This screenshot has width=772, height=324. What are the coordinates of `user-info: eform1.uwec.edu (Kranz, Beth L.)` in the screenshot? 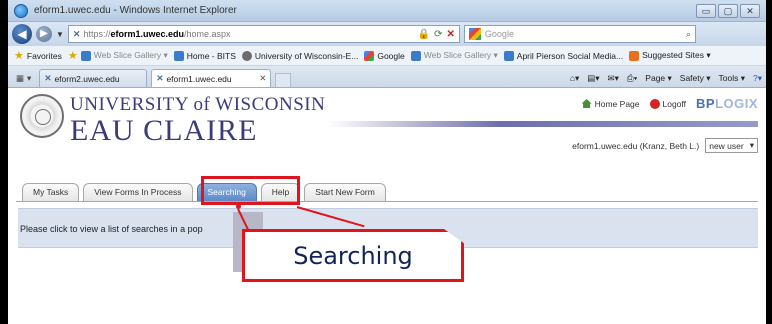 It's located at (636, 145).